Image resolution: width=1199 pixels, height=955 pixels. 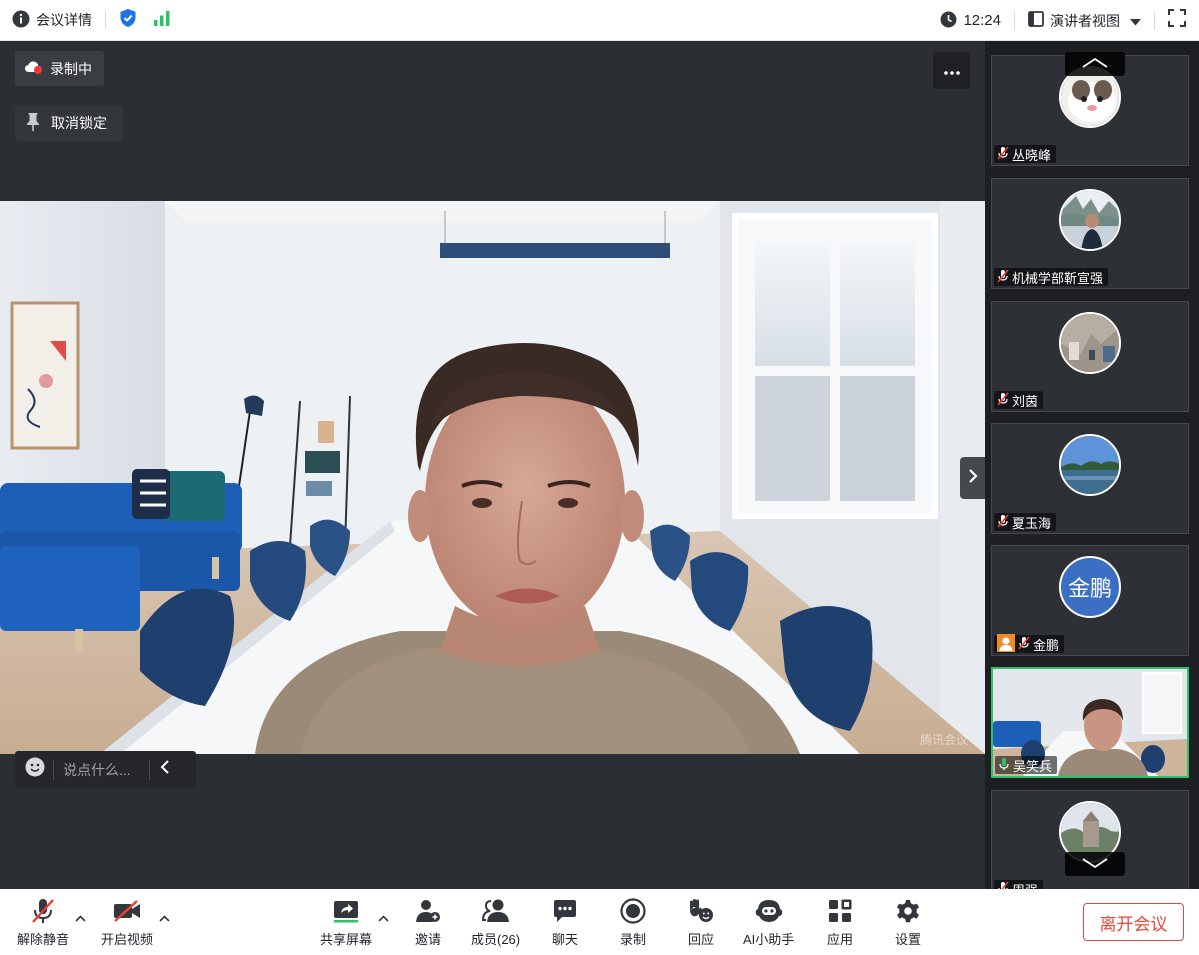 What do you see at coordinates (428, 911) in the screenshot?
I see `invite-user-icon` at bounding box center [428, 911].